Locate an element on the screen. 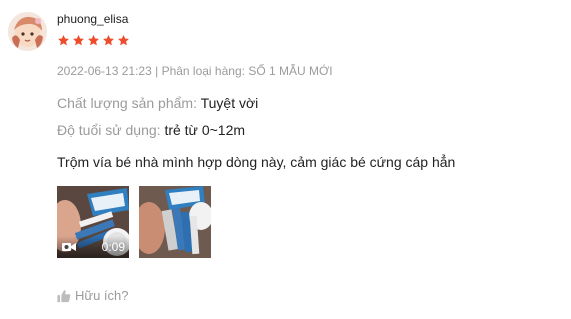  star-rating is located at coordinates (93, 40).